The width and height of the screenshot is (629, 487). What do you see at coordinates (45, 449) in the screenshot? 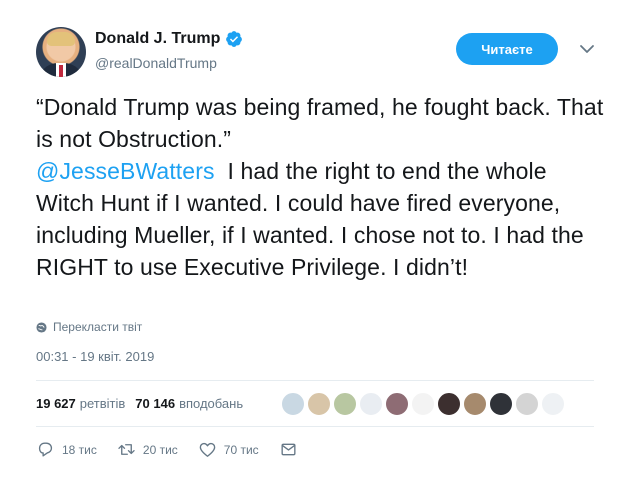
I see `reply-icon` at bounding box center [45, 449].